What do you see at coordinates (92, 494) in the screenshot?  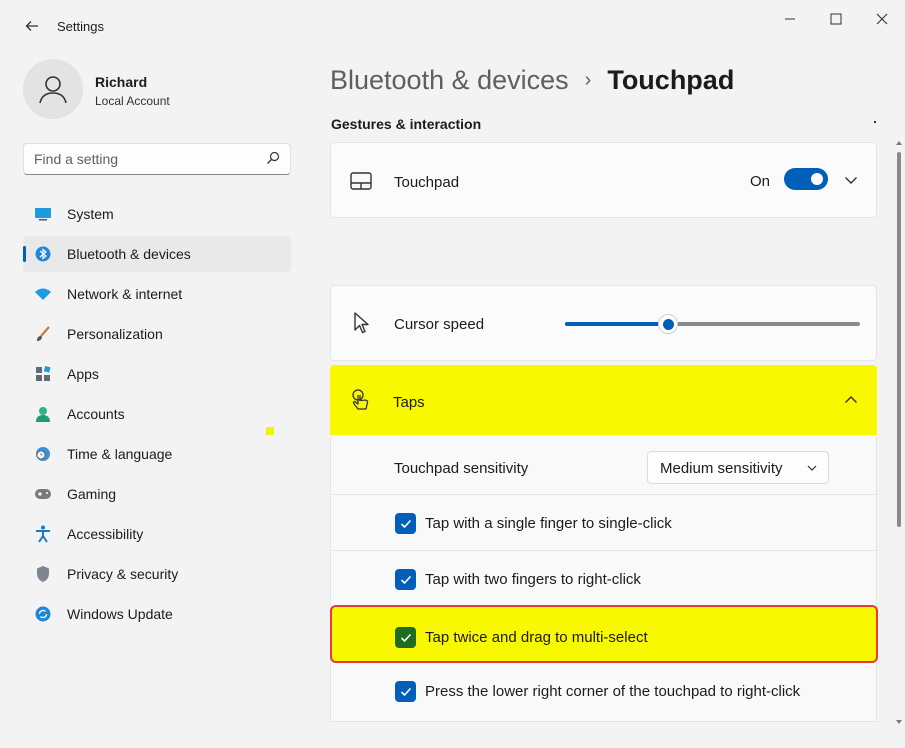 I see `sidebar-item-label: Gaming` at bounding box center [92, 494].